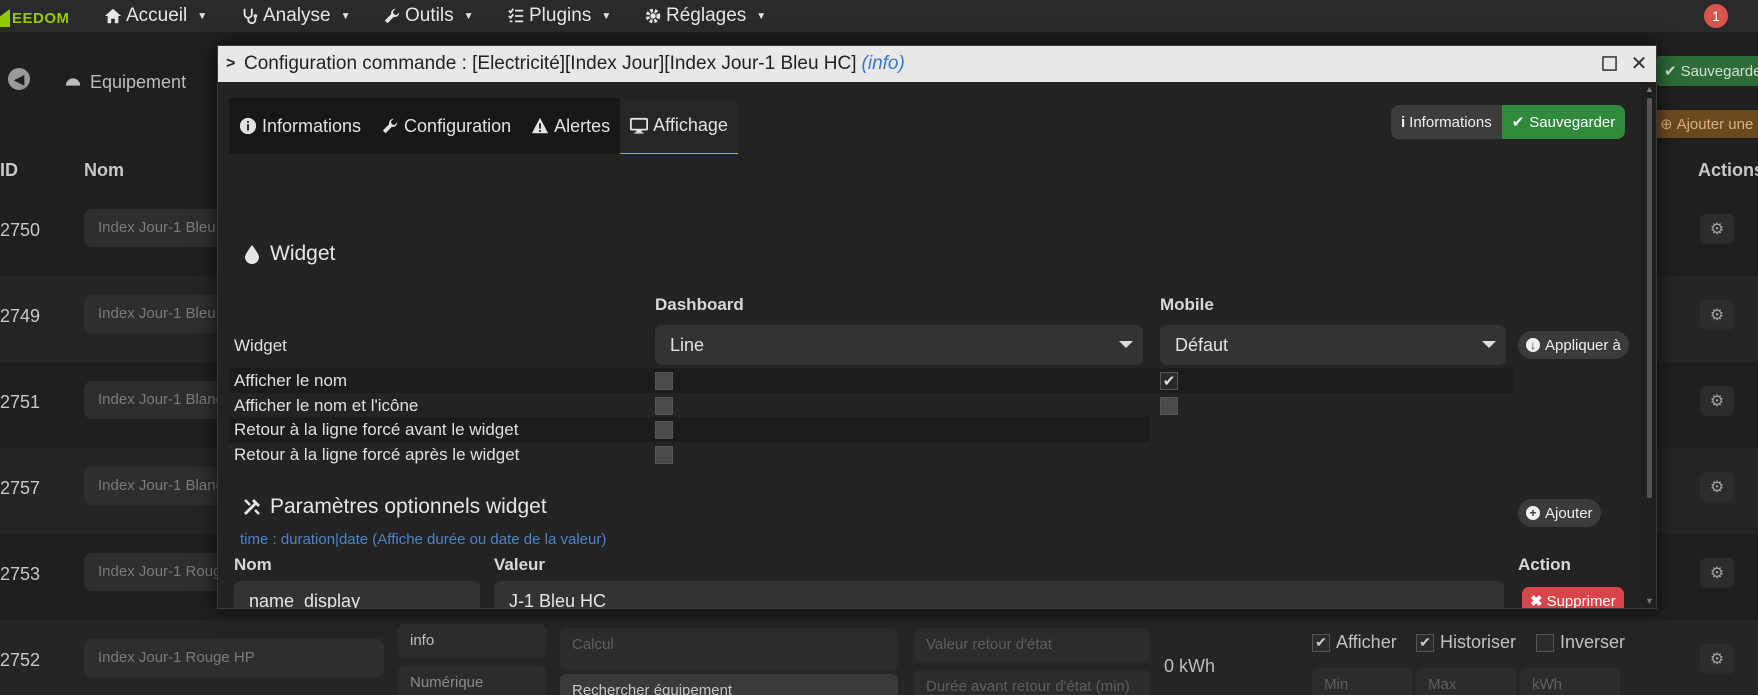  What do you see at coordinates (1032, 645) in the screenshot?
I see `row-retour-etat-input: Valeur retour d'état` at bounding box center [1032, 645].